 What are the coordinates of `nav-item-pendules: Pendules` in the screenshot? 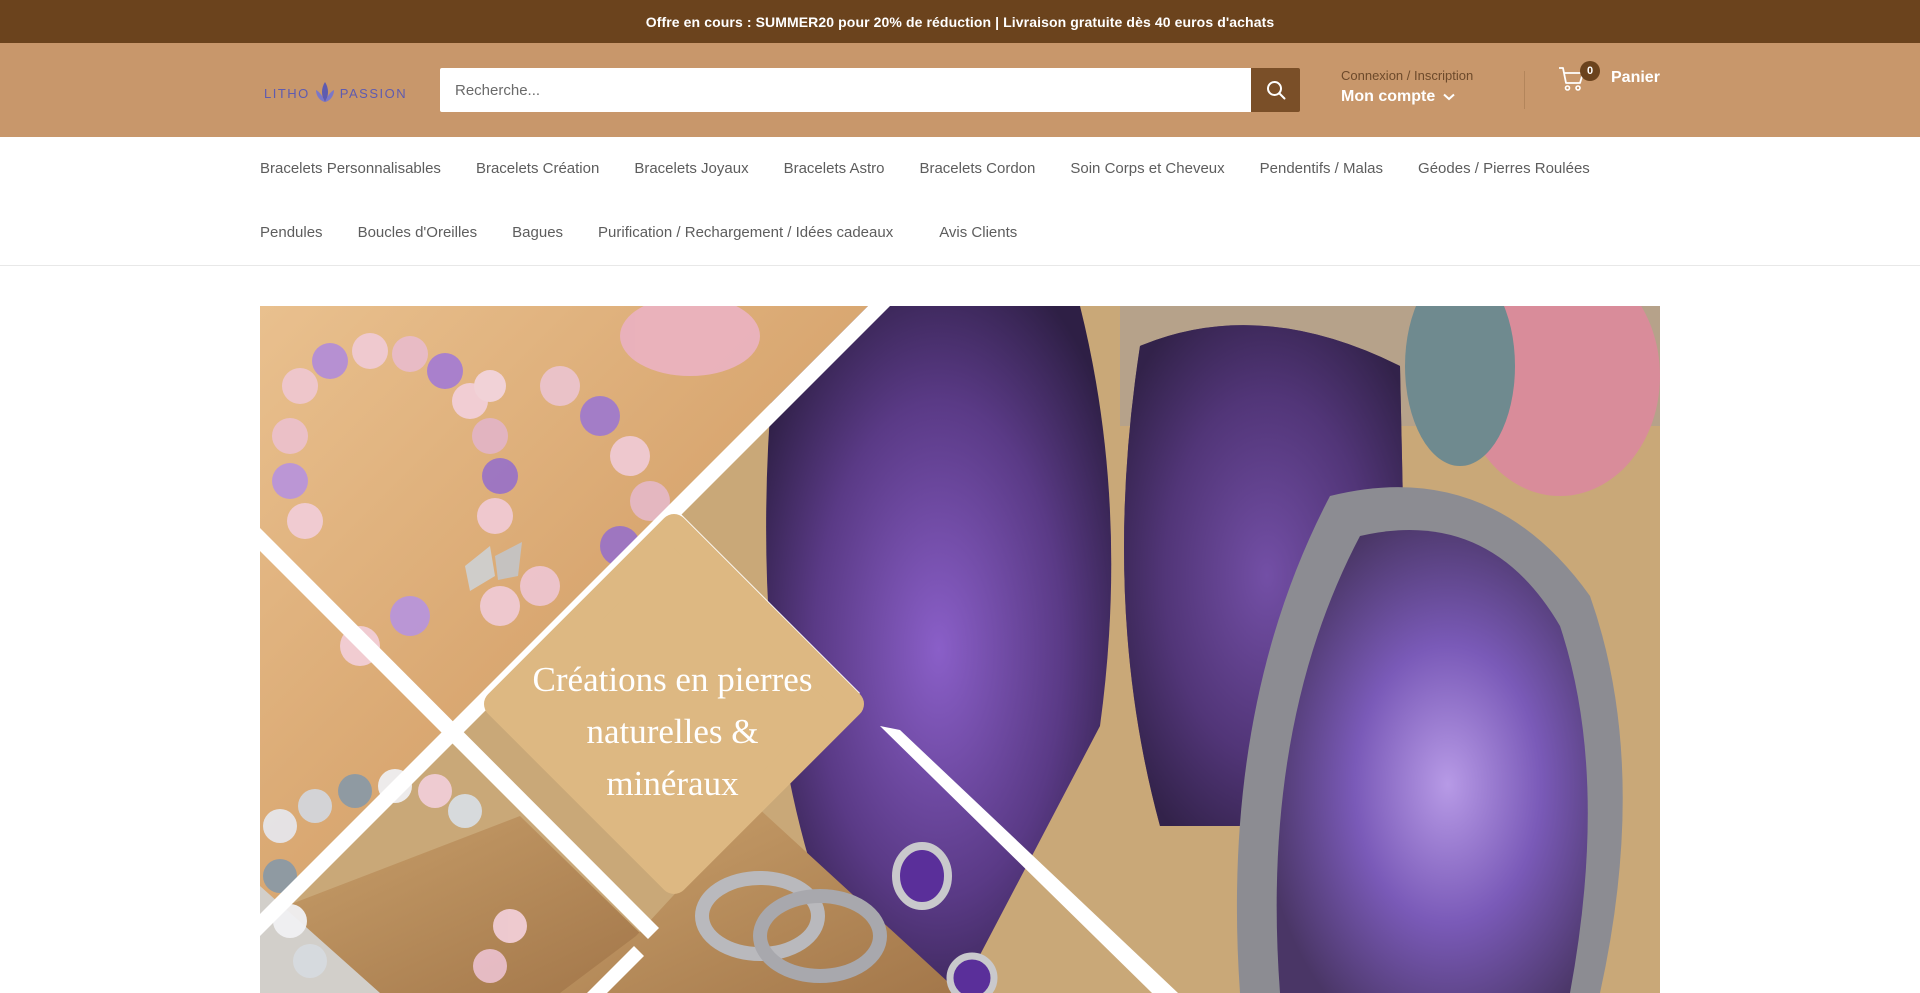 It's located at (291, 232).